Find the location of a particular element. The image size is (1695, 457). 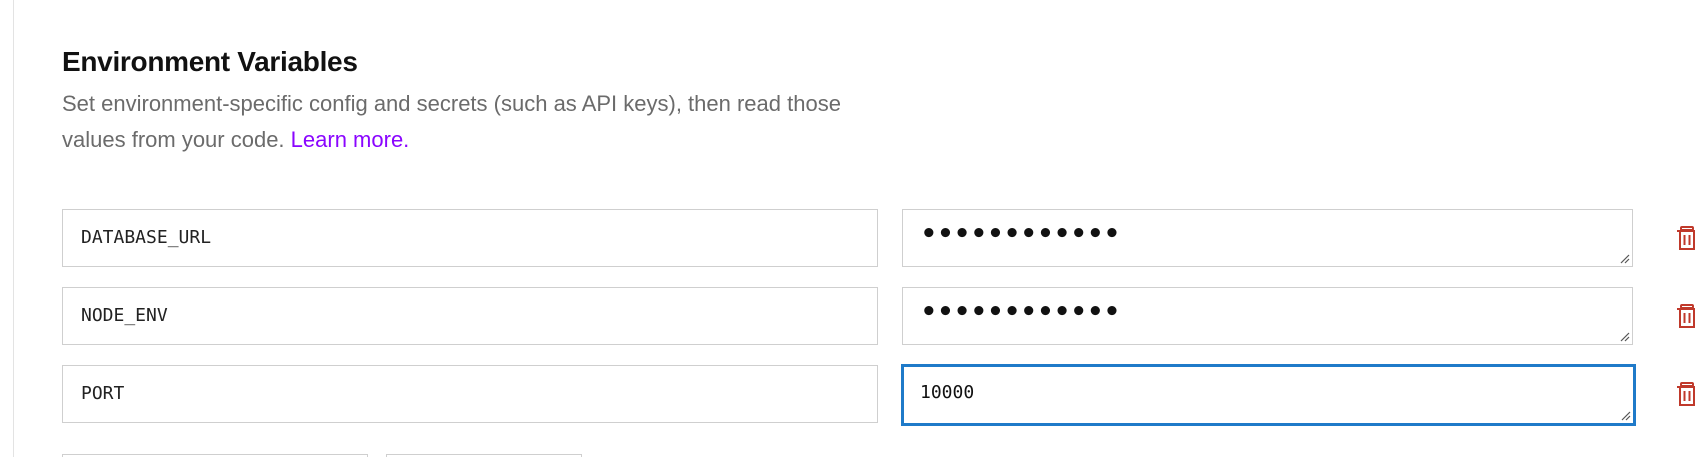

env-key-input: PORT is located at coordinates (470, 394).